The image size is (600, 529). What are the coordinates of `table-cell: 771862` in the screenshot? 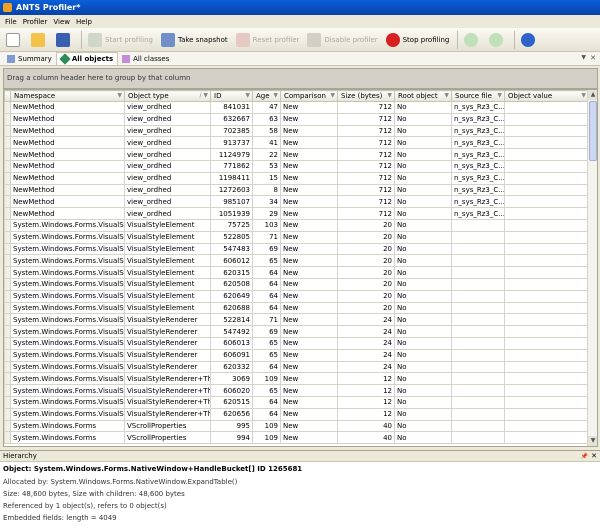 It's located at (231, 166).